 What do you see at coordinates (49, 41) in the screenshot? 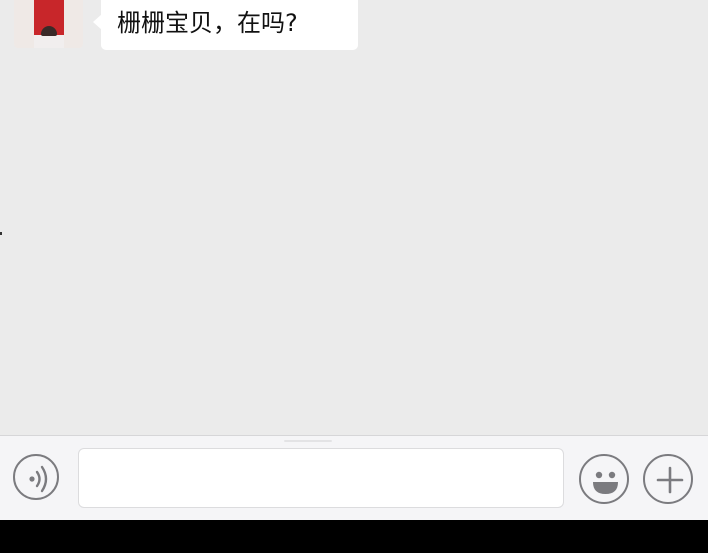
I see `avatar-image-base` at bounding box center [49, 41].